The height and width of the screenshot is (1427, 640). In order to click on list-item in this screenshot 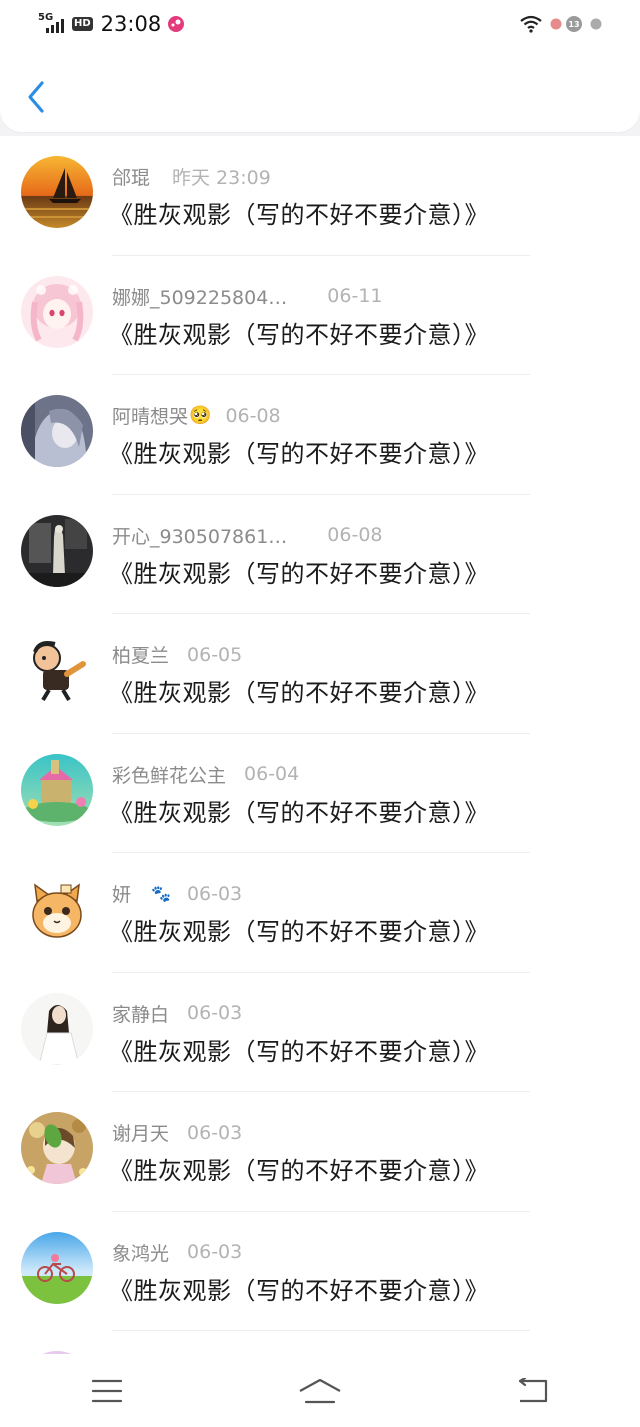, I will do `click(320, 1342)`.